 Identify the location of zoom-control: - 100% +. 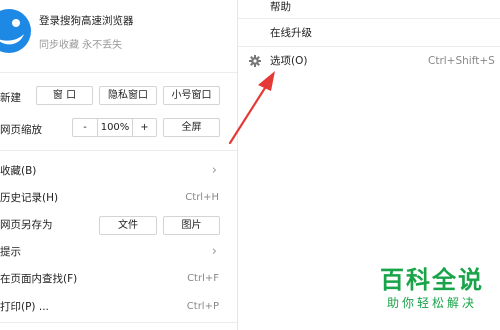
(114, 127).